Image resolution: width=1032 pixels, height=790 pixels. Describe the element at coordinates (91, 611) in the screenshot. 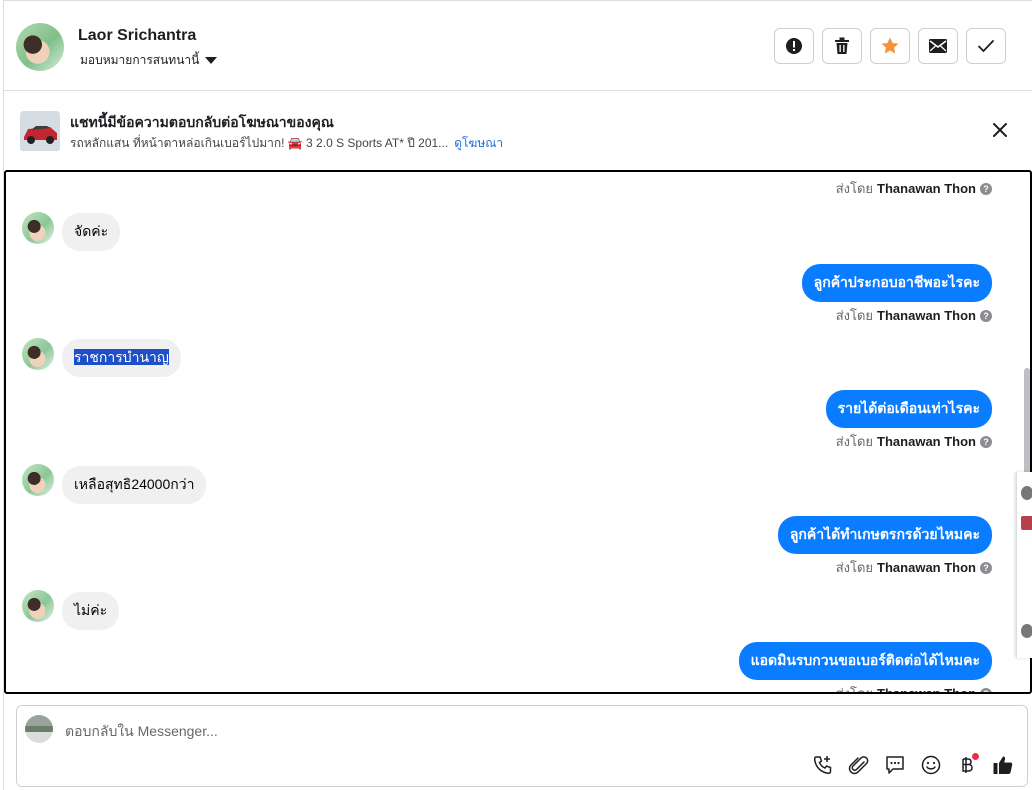

I see `incoming-message: ไม่ค่ะ` at that location.